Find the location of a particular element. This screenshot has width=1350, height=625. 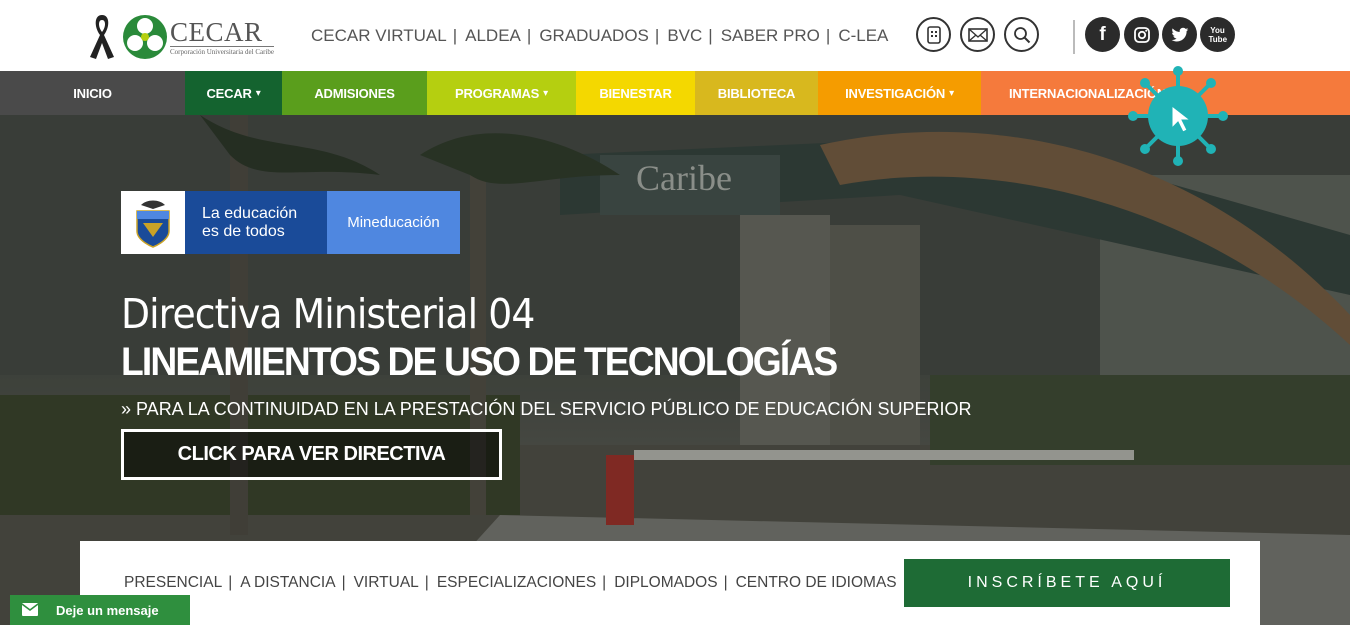

mail-icon is located at coordinates (977, 34).